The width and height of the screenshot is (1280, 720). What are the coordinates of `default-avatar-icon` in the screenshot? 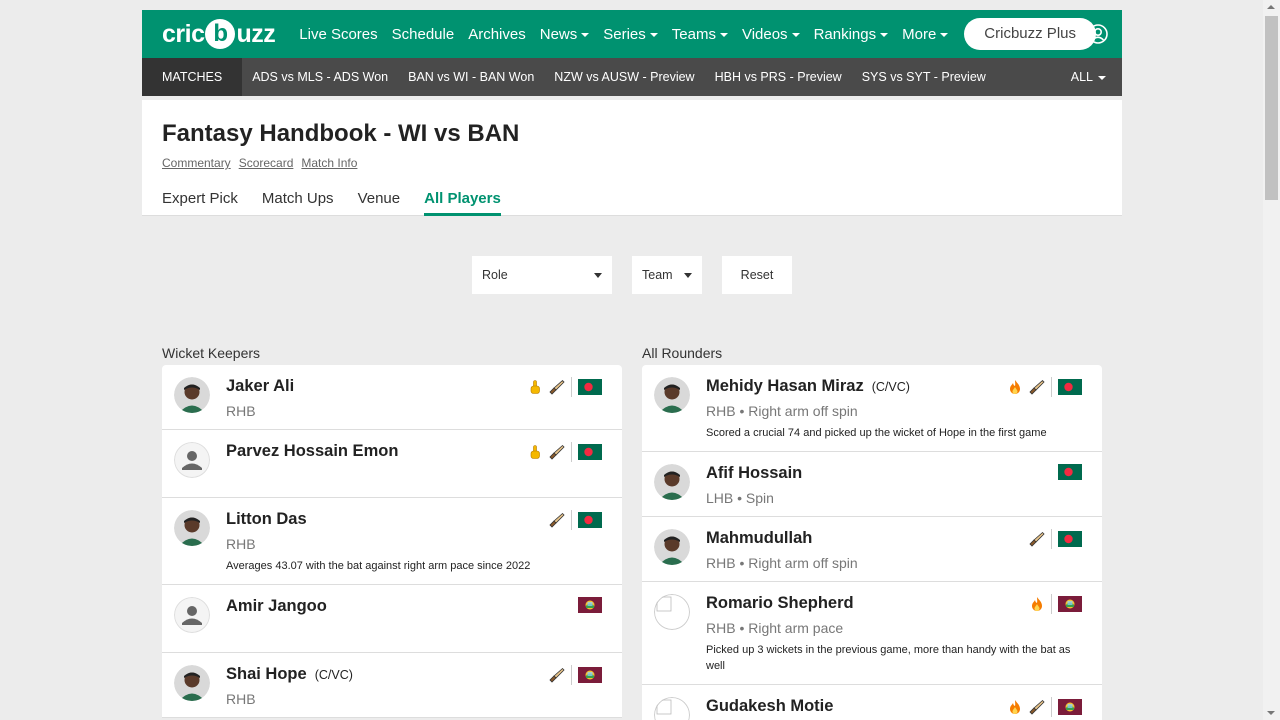 It's located at (192, 460).